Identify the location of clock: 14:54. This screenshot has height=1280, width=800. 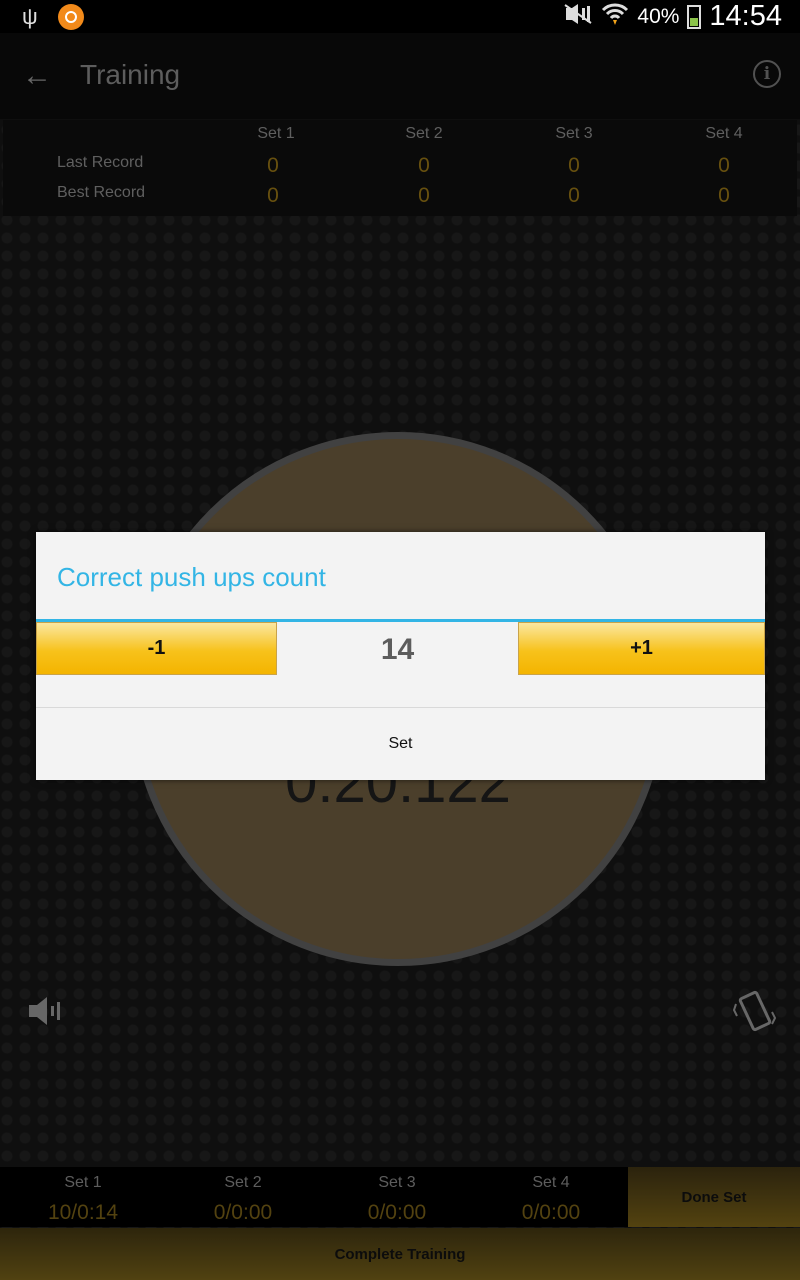
(745, 16).